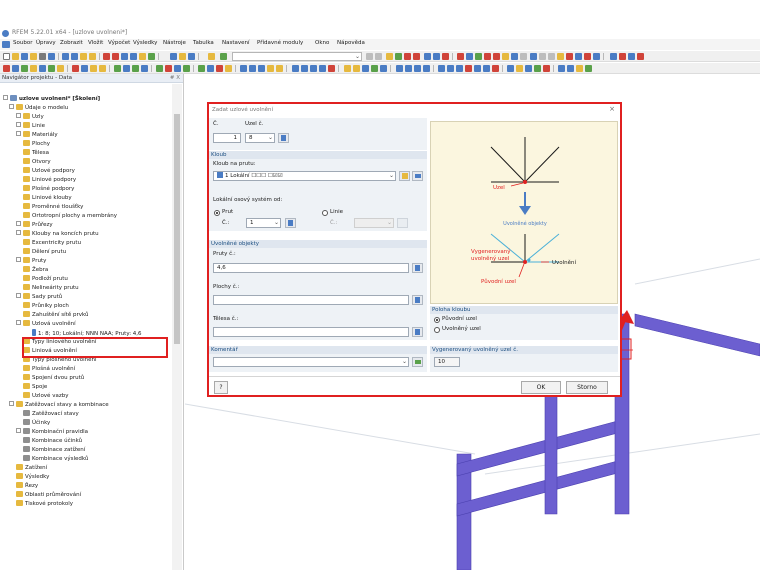 This screenshot has height=570, width=760. I want to click on print-graphic-icon, so click(579, 68).